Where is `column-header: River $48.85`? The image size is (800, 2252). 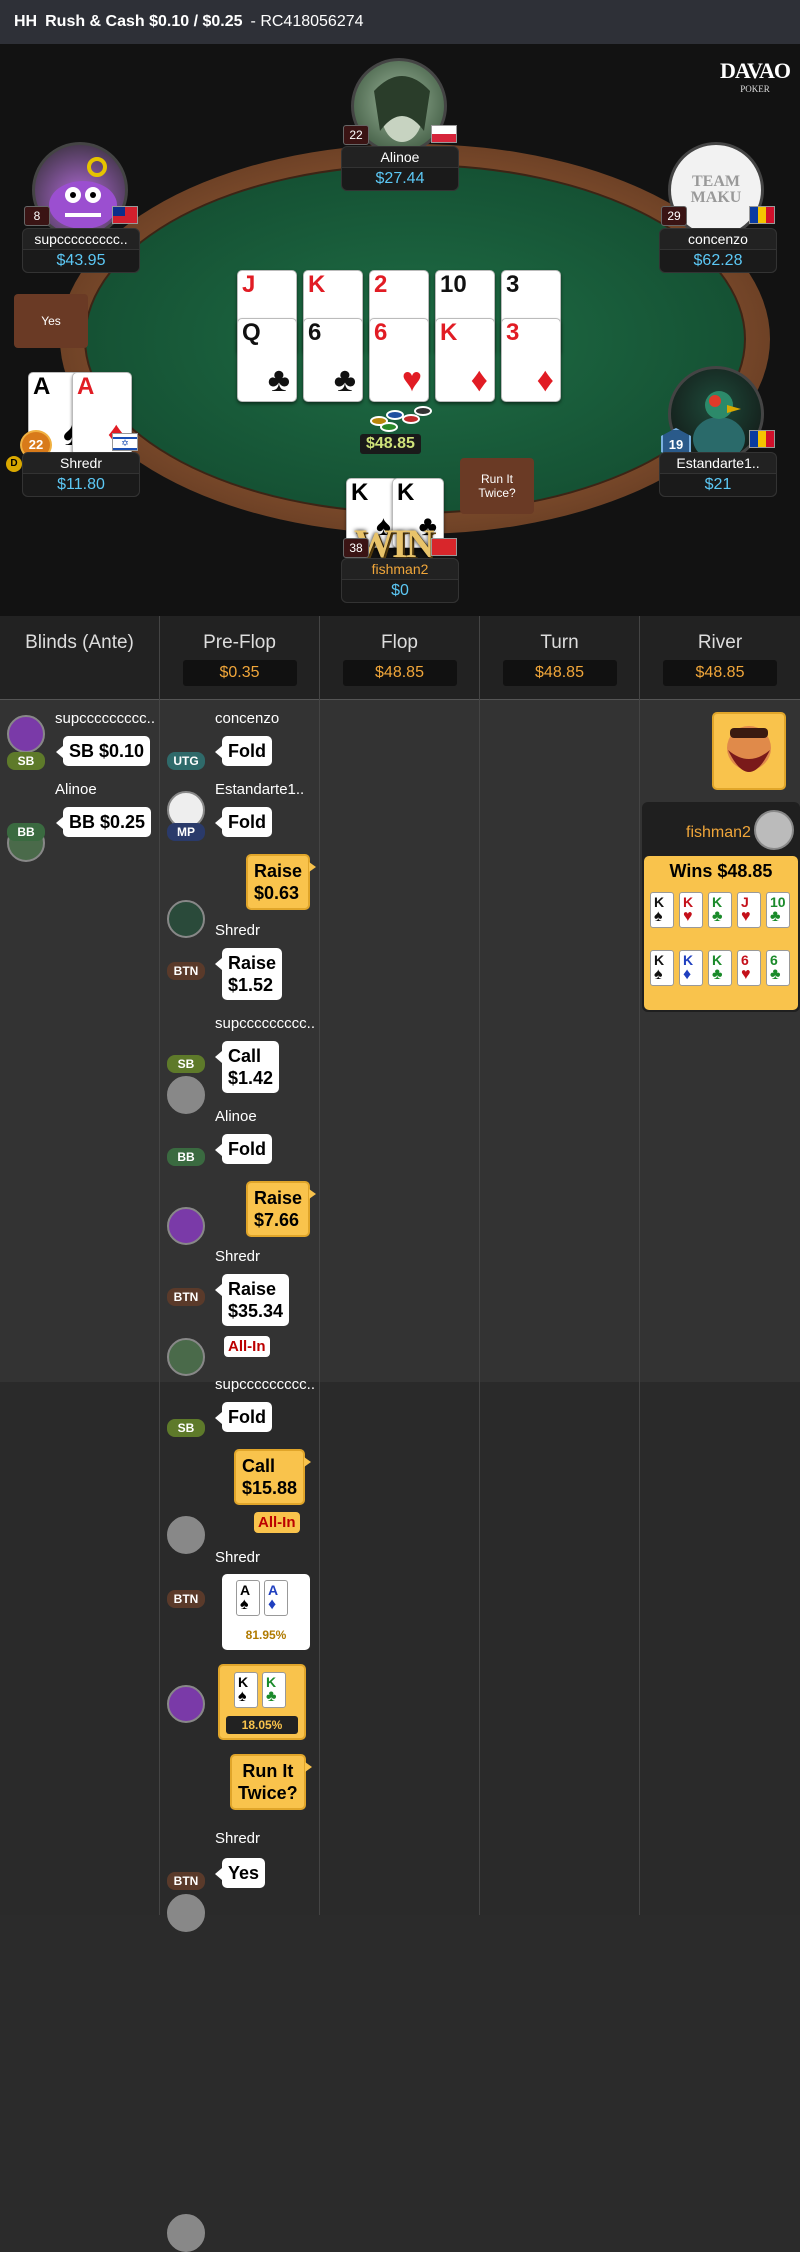
column-header: River $48.85 is located at coordinates (720, 658).